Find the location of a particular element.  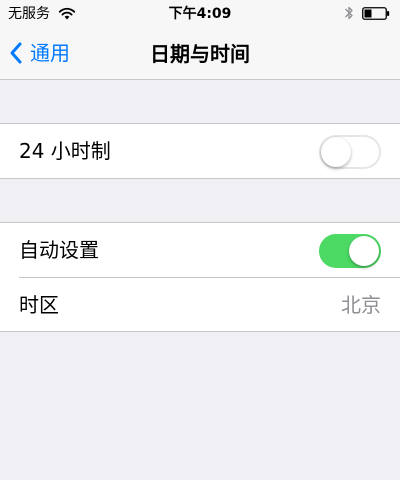

row-24-hour-time: 24 小时制 is located at coordinates (200, 151).